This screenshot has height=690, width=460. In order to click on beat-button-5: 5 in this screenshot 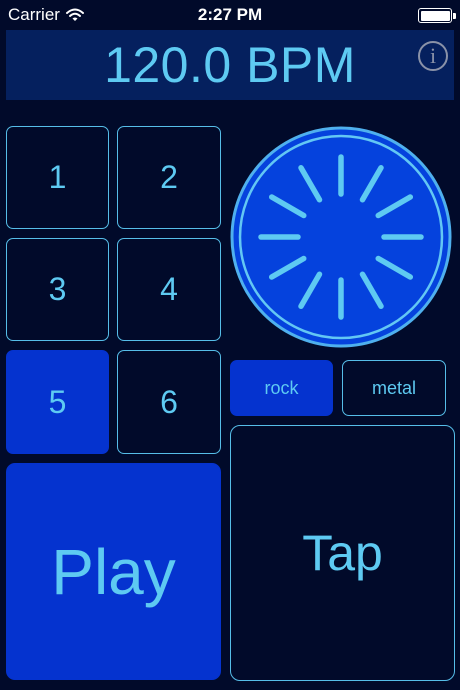, I will do `click(57, 402)`.